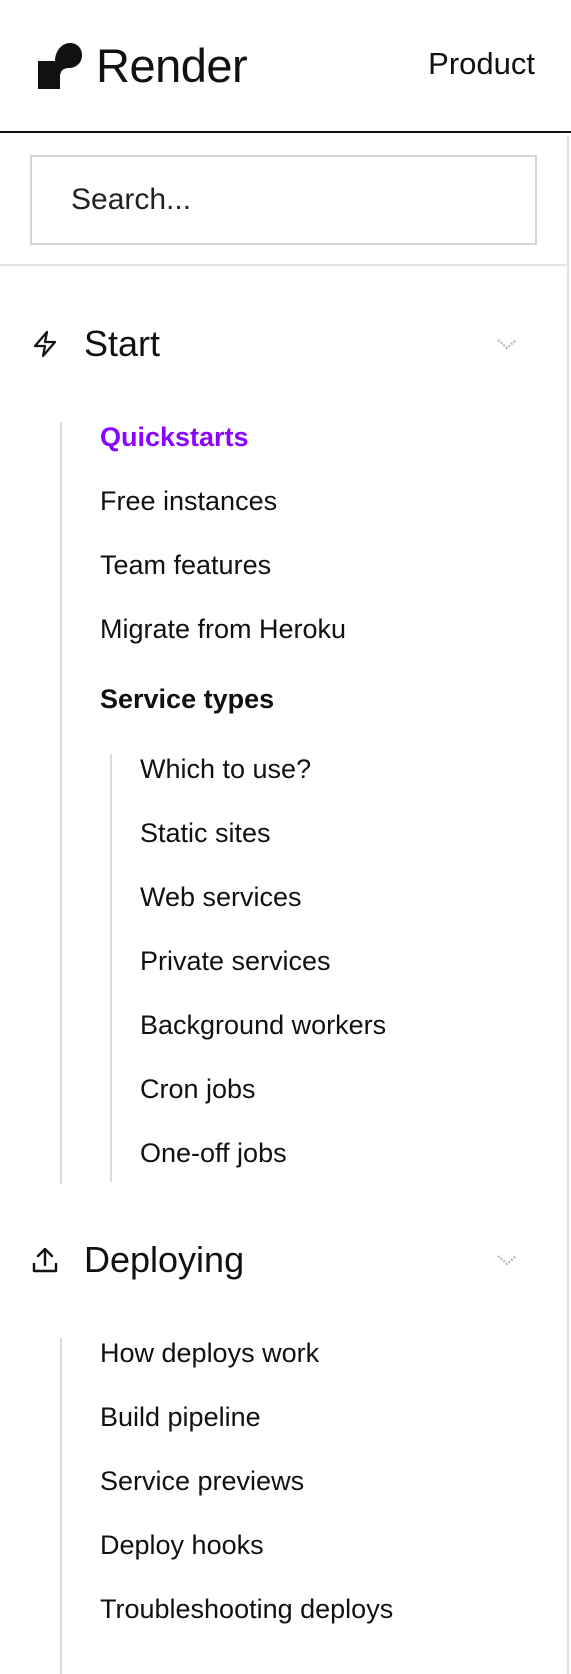 The image size is (571, 1674). Describe the element at coordinates (45, 344) in the screenshot. I see `lightning-icon` at that location.